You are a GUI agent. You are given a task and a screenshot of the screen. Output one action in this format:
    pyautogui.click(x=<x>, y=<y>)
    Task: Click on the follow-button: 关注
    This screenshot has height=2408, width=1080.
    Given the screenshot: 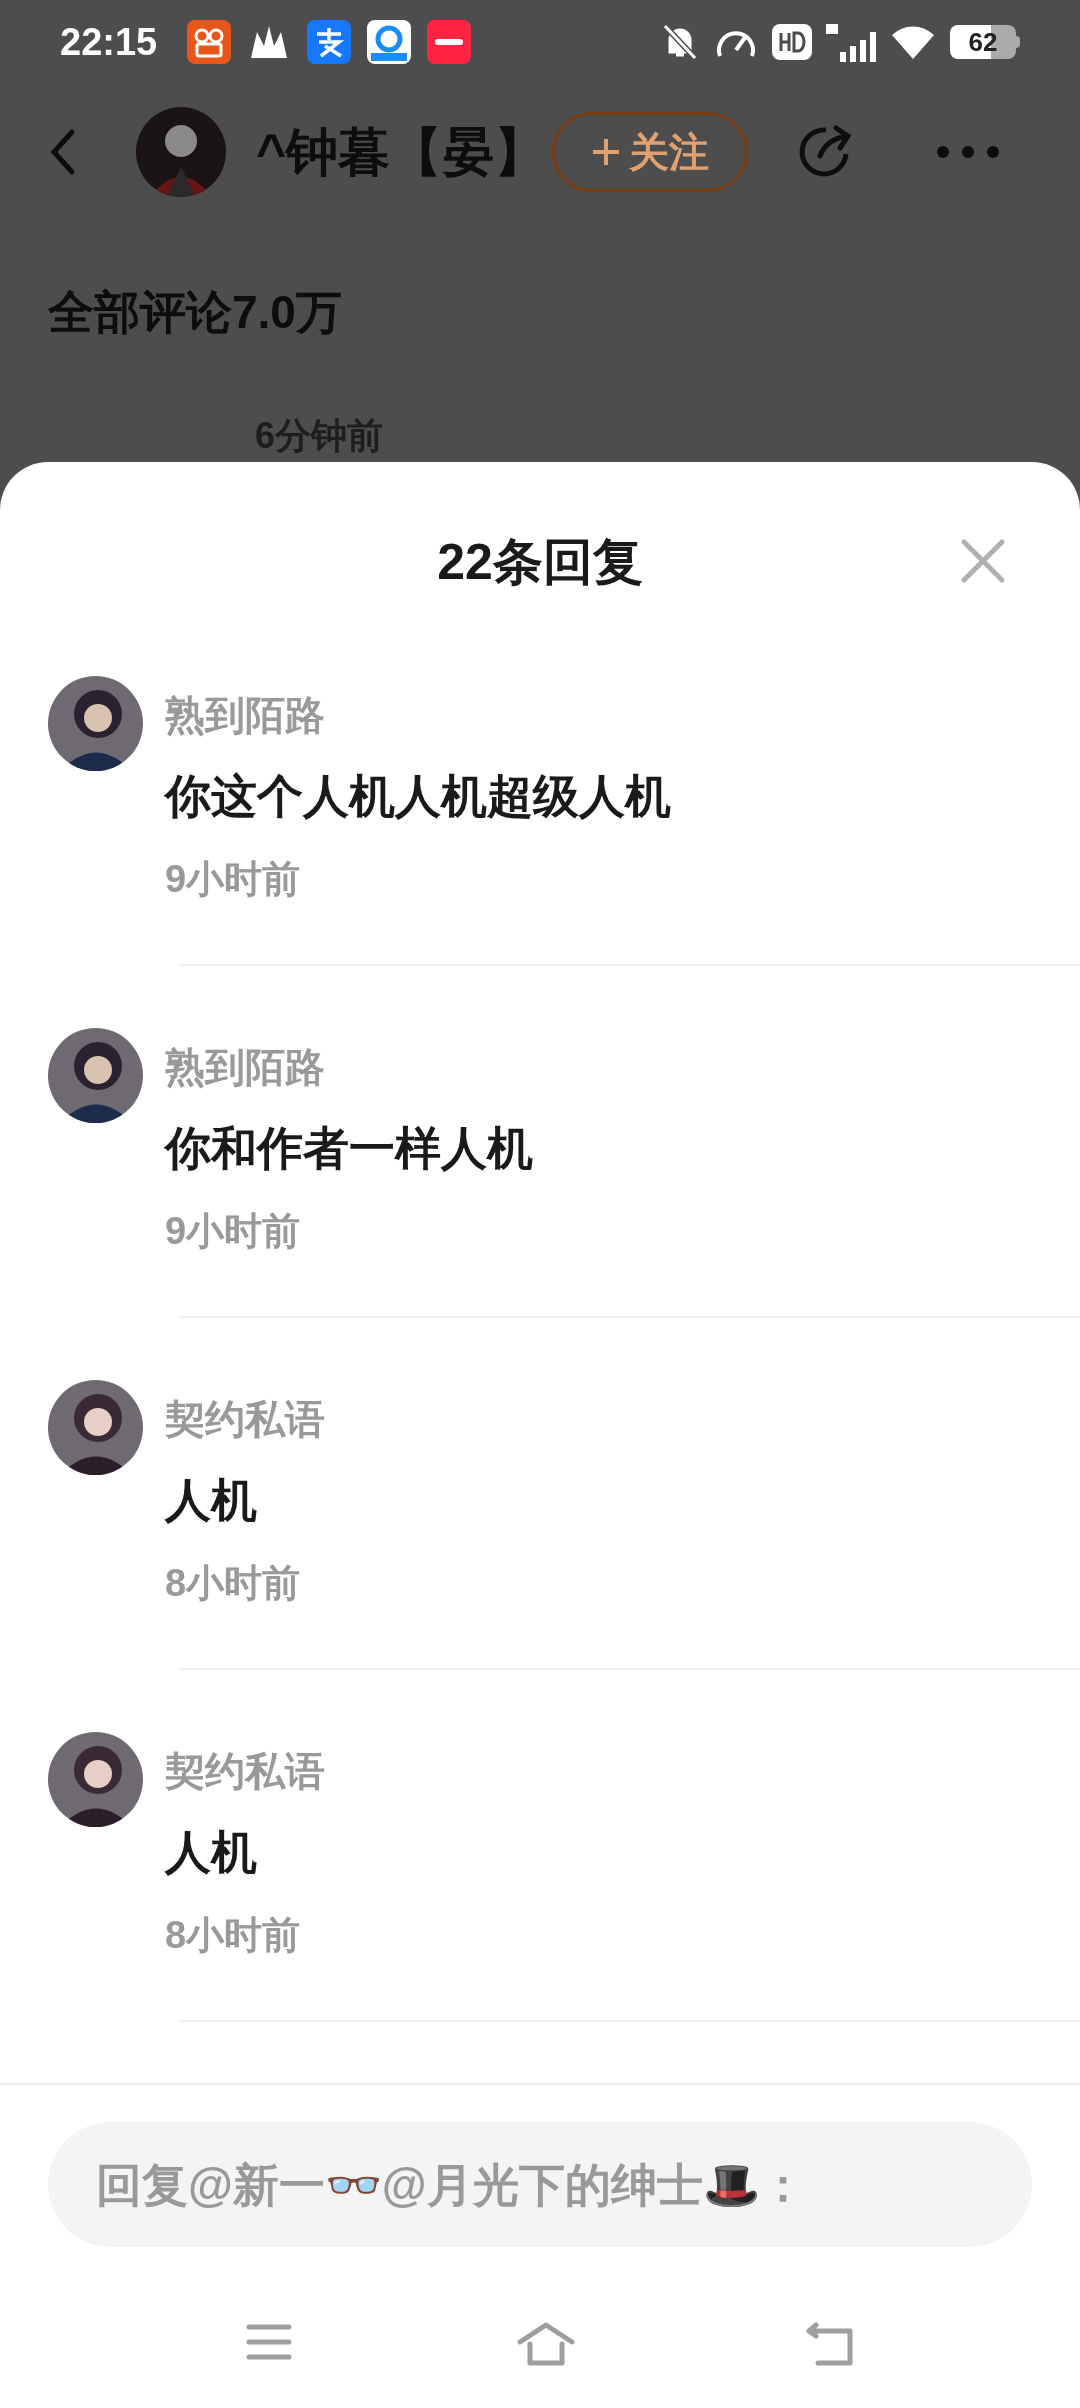 What is the action you would take?
    pyautogui.click(x=650, y=152)
    